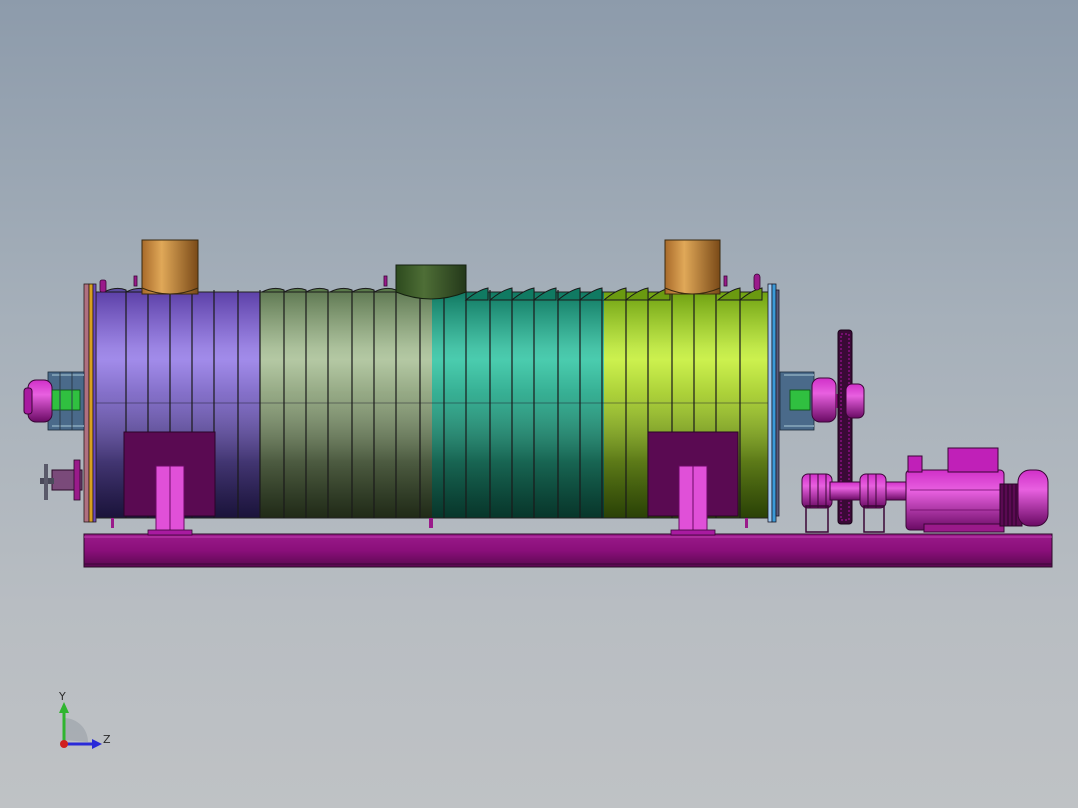 The width and height of the screenshot is (1078, 808). Describe the element at coordinates (431, 282) in the screenshot. I see `center-port` at that location.